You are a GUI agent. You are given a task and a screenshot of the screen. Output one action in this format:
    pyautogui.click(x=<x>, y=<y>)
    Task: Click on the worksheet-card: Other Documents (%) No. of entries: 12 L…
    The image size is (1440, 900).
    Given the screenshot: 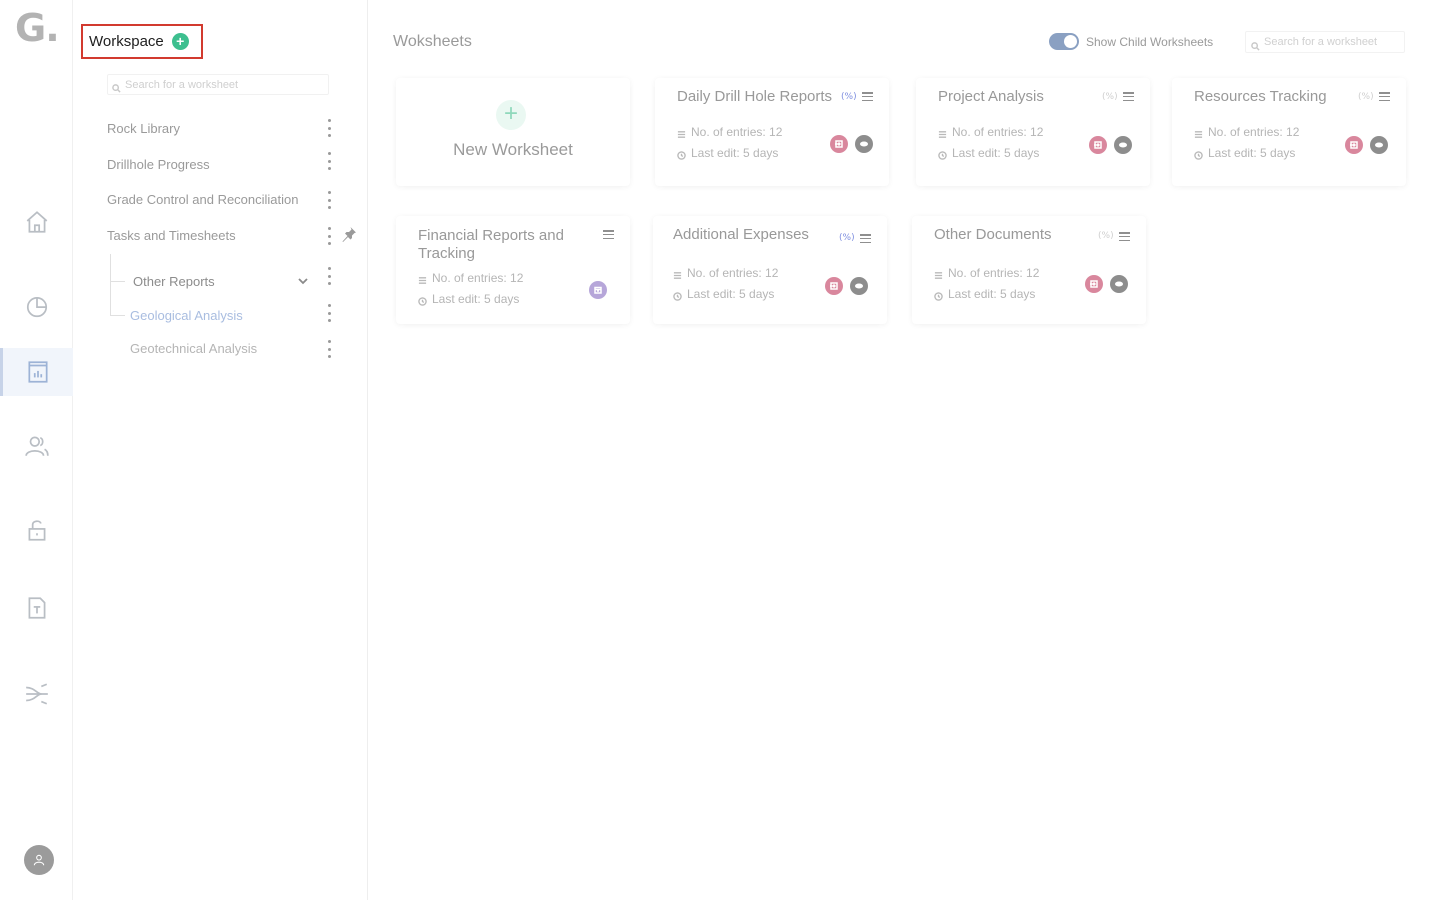 What is the action you would take?
    pyautogui.click(x=1029, y=270)
    